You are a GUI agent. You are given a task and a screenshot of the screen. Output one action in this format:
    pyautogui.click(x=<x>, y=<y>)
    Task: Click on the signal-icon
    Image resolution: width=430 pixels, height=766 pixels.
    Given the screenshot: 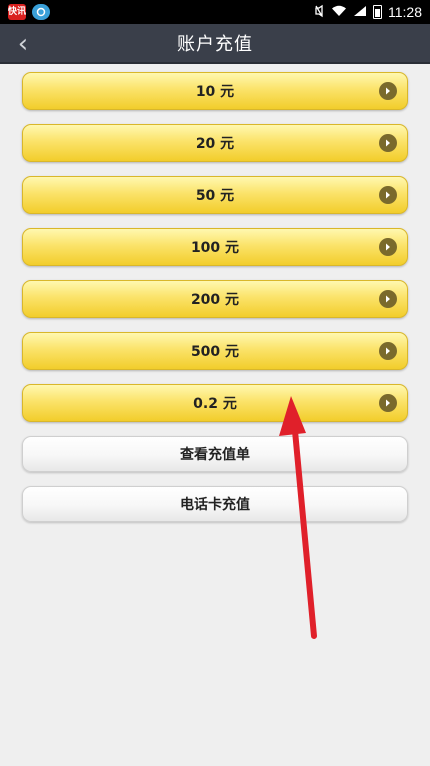 What is the action you would take?
    pyautogui.click(x=360, y=12)
    